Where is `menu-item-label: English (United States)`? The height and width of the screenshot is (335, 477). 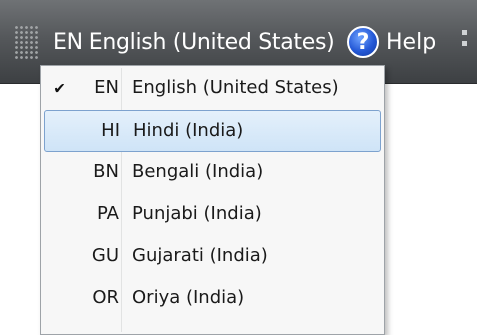 menu-item-label: English (United States) is located at coordinates (235, 87).